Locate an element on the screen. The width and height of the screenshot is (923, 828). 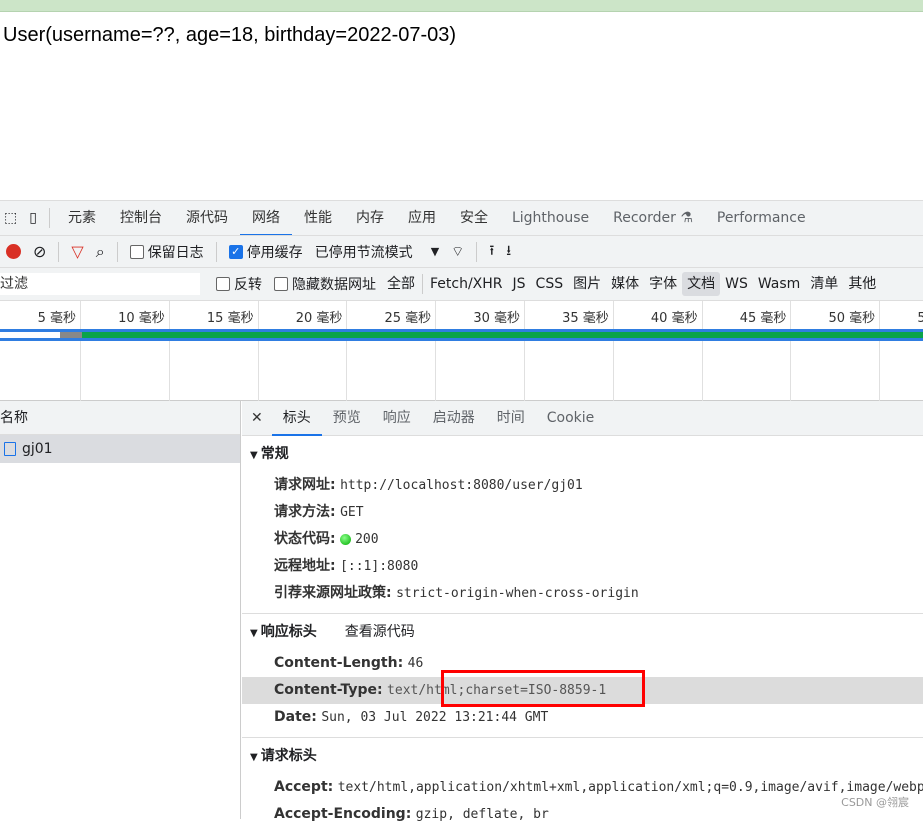
header-row: 远程地址: [::1]:8080 is located at coordinates (346, 566).